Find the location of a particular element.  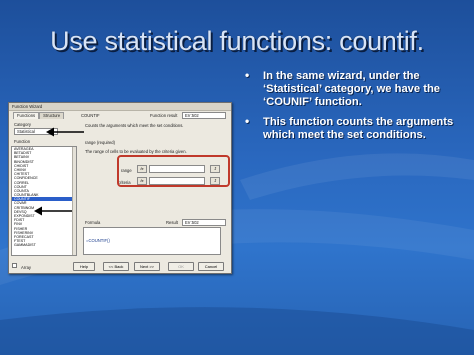

formula-label: Formula is located at coordinates (93, 222).